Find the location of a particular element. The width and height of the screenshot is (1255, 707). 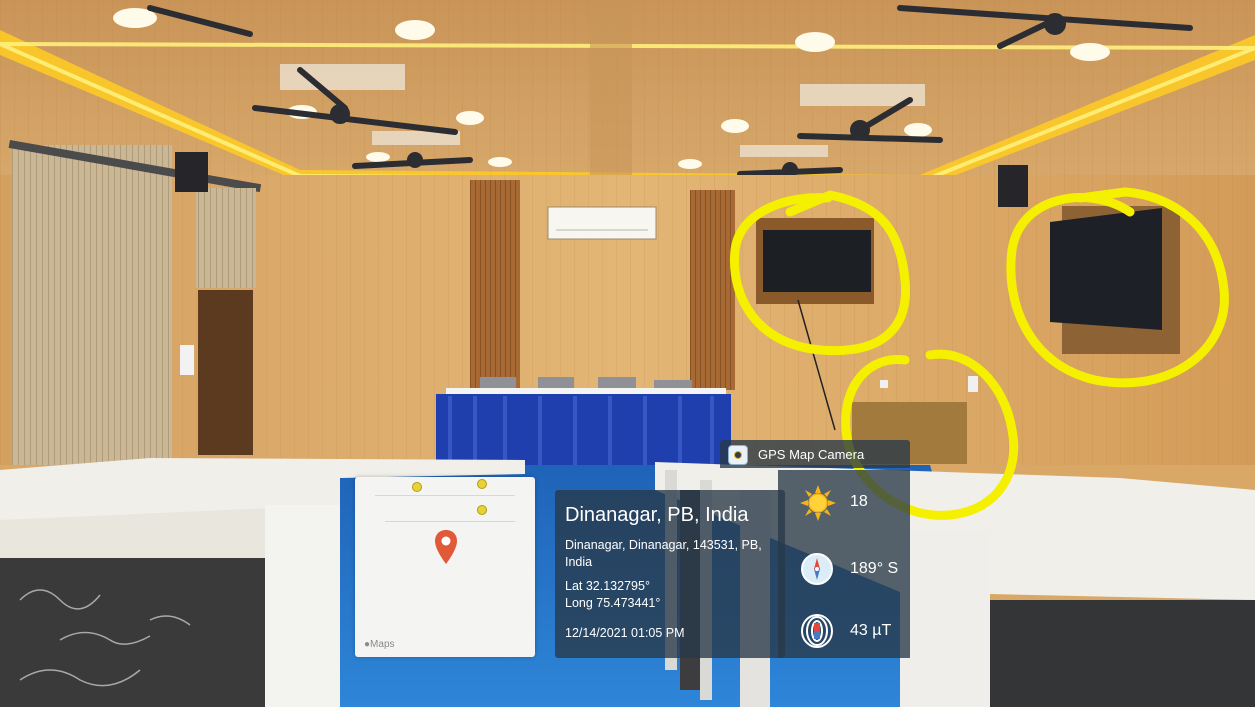

capture-datetime: 12/14/2021 01:05 PM is located at coordinates (625, 633).